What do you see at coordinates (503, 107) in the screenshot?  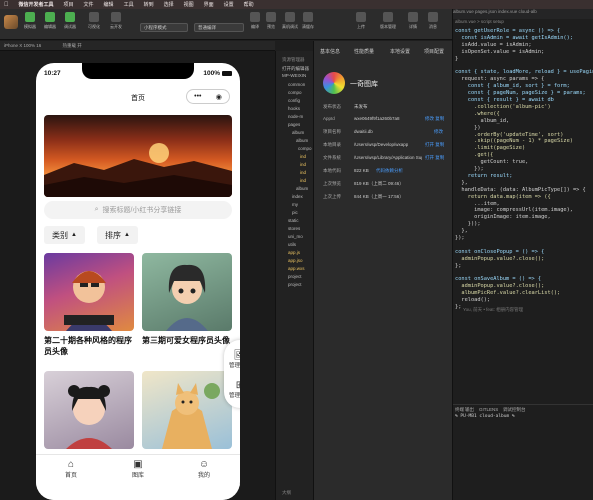 I see `code-line: .collection('album-pic')` at bounding box center [503, 107].